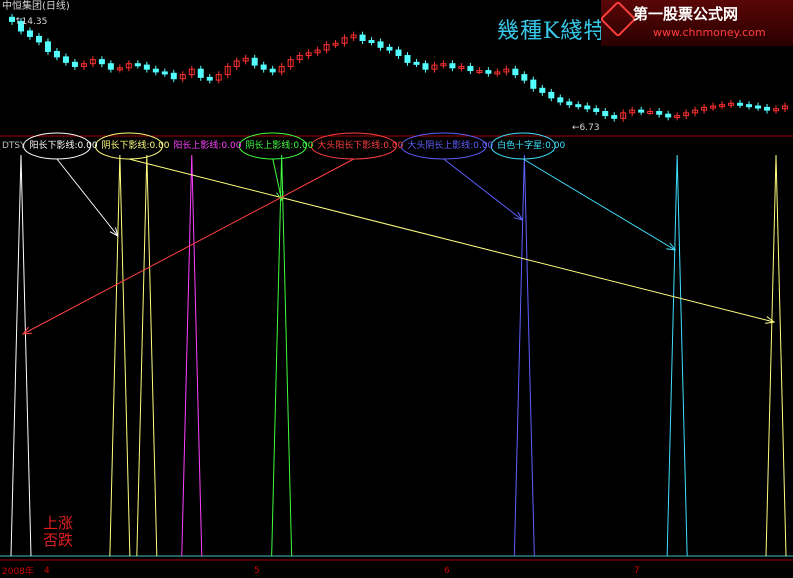  Describe the element at coordinates (447, 571) in the screenshot. I see `axis-month-label: 6` at that location.